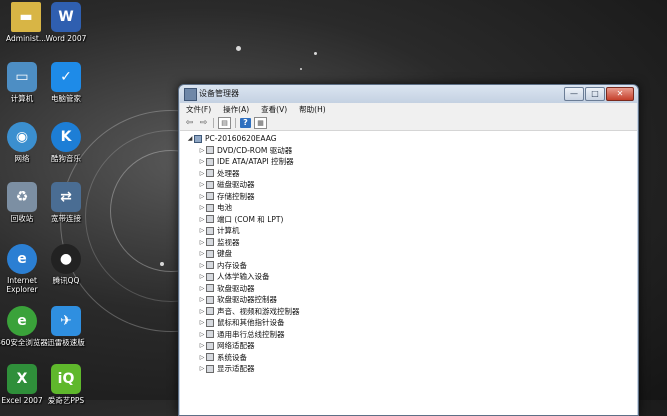 This screenshot has width=667, height=416. Describe the element at coordinates (408, 231) in the screenshot. I see `tree-item-device-category: ▷ 计算机` at that location.